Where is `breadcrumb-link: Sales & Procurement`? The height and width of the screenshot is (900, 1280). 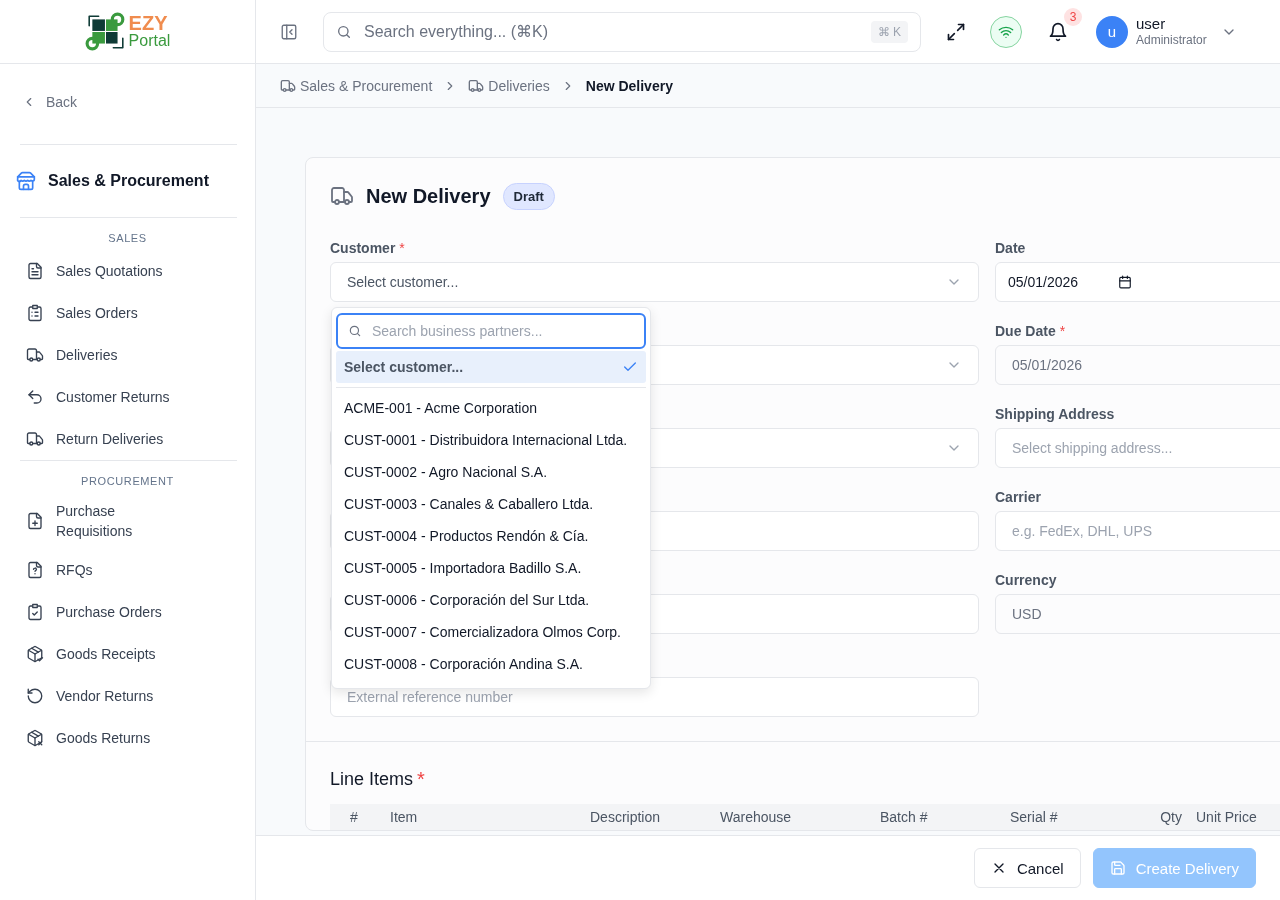
breadcrumb-link: Sales & Procurement is located at coordinates (366, 85).